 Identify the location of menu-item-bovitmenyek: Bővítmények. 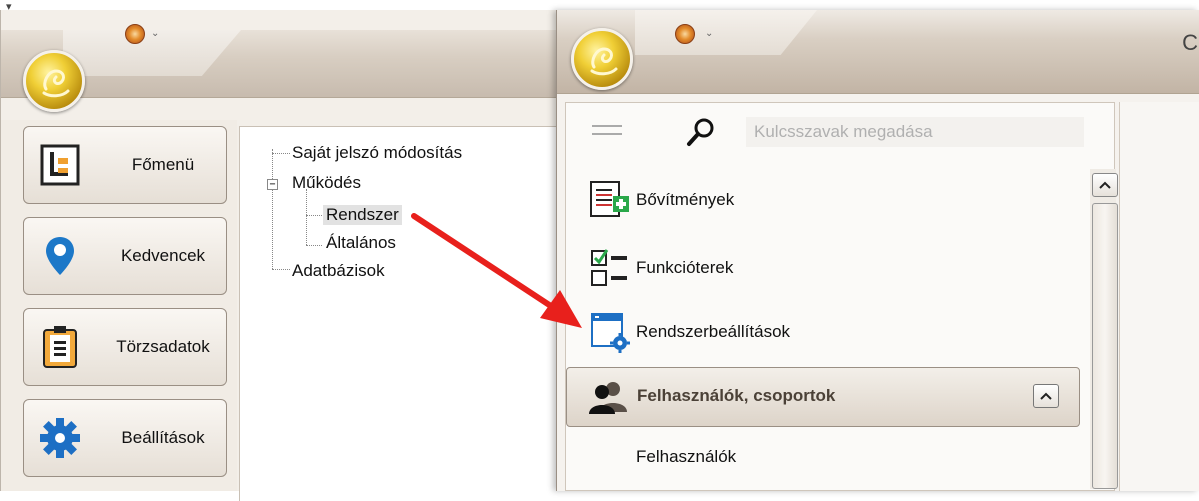
(660, 200).